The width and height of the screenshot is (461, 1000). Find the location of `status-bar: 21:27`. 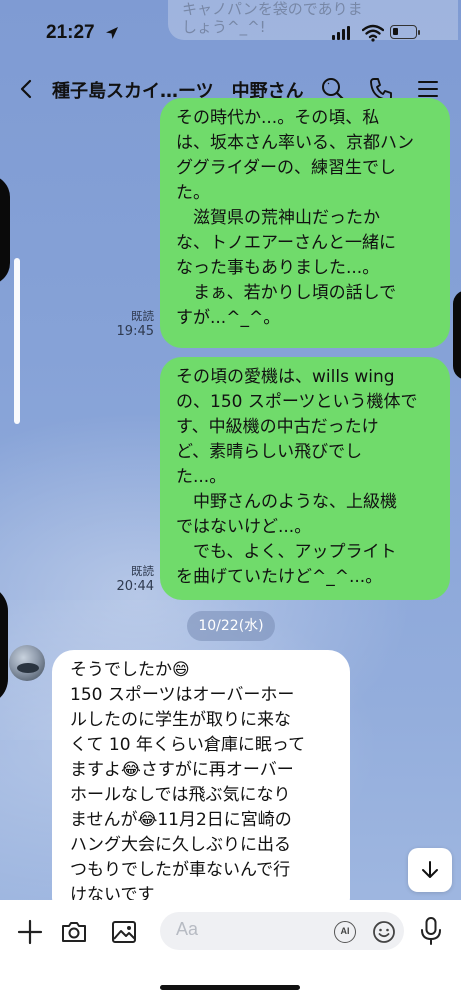

status-bar: 21:27 is located at coordinates (230, 31).